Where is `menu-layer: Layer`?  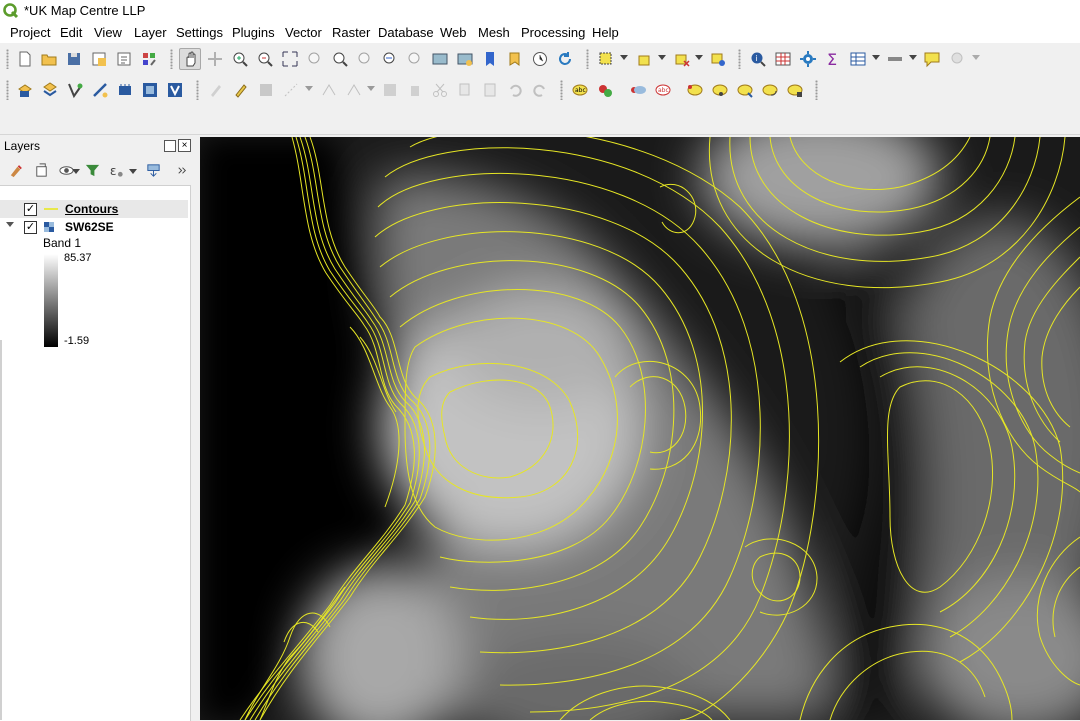 menu-layer: Layer is located at coordinates (150, 32).